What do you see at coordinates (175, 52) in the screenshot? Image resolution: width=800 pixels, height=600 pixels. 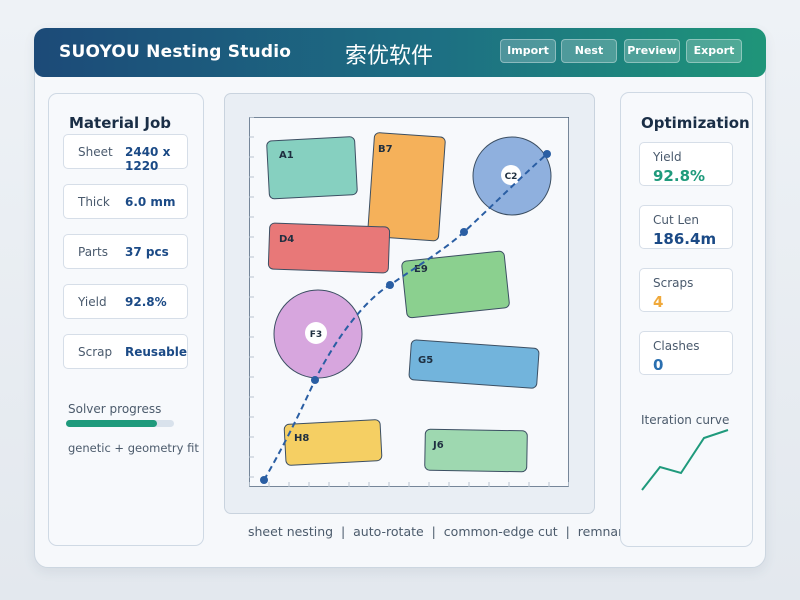 I see `app-title: SUOYOU Nesting Studio` at bounding box center [175, 52].